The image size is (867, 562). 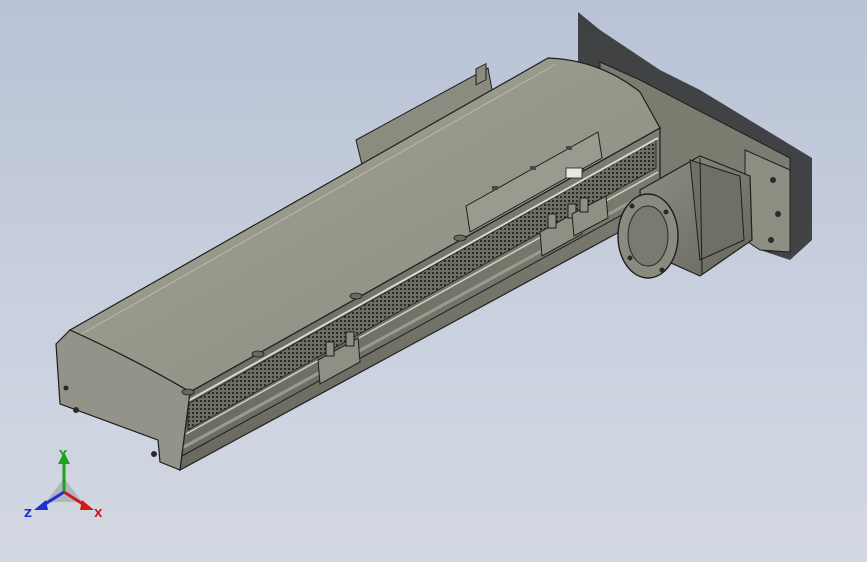 I want to click on rear-flange-tabs, so click(x=481, y=74).